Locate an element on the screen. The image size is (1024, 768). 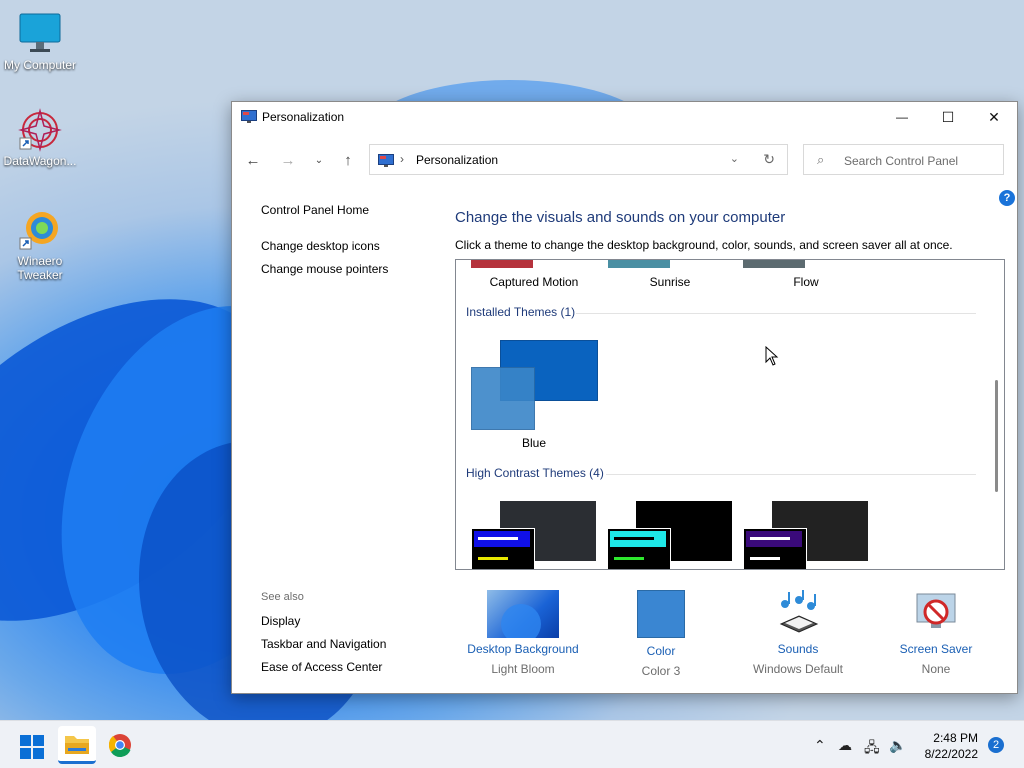
maximize-button: ☐ is located at coordinates (948, 117).